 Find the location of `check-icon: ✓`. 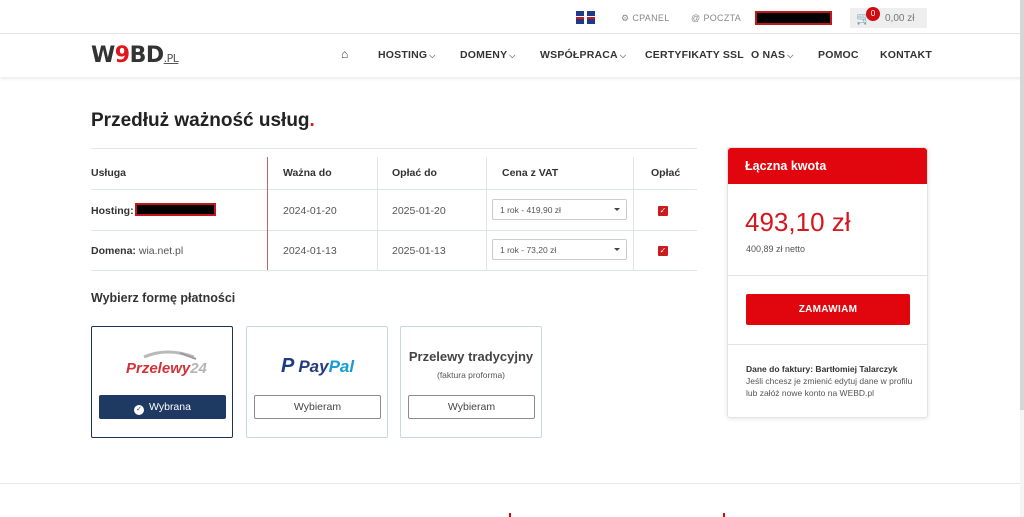

check-icon: ✓ is located at coordinates (139, 410).